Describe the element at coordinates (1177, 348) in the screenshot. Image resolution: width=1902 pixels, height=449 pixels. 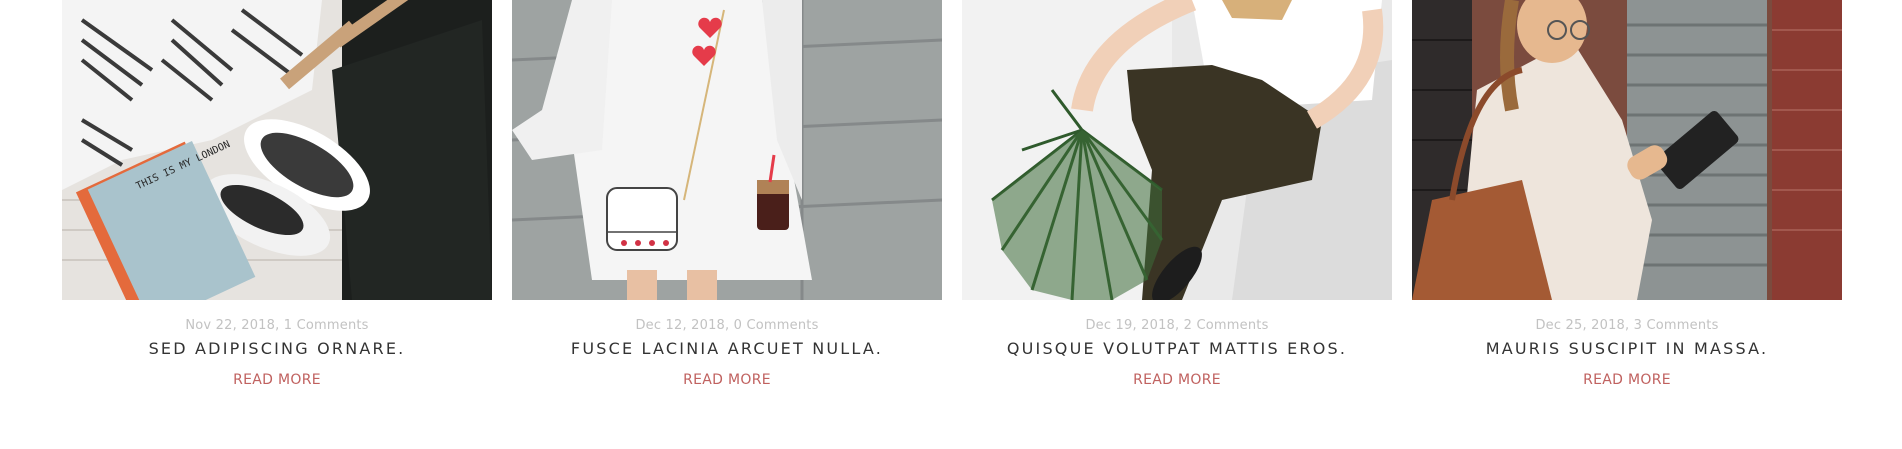
I see `post-title: Quisque volutpat mattis eros.` at that location.